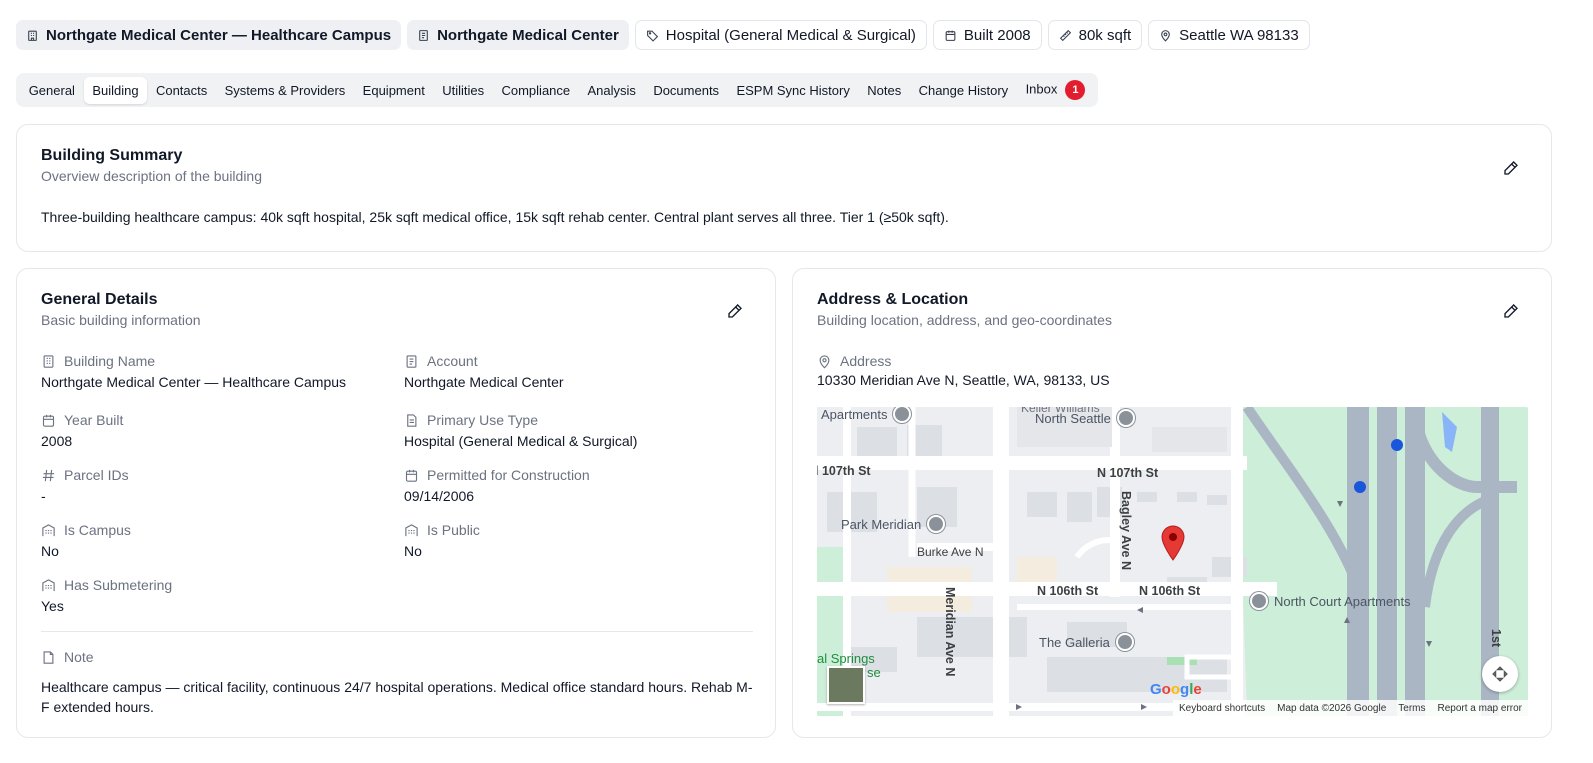 This screenshot has width=1593, height=763. I want to click on field-has-submetering: Has Submetering Yes, so click(106, 595).